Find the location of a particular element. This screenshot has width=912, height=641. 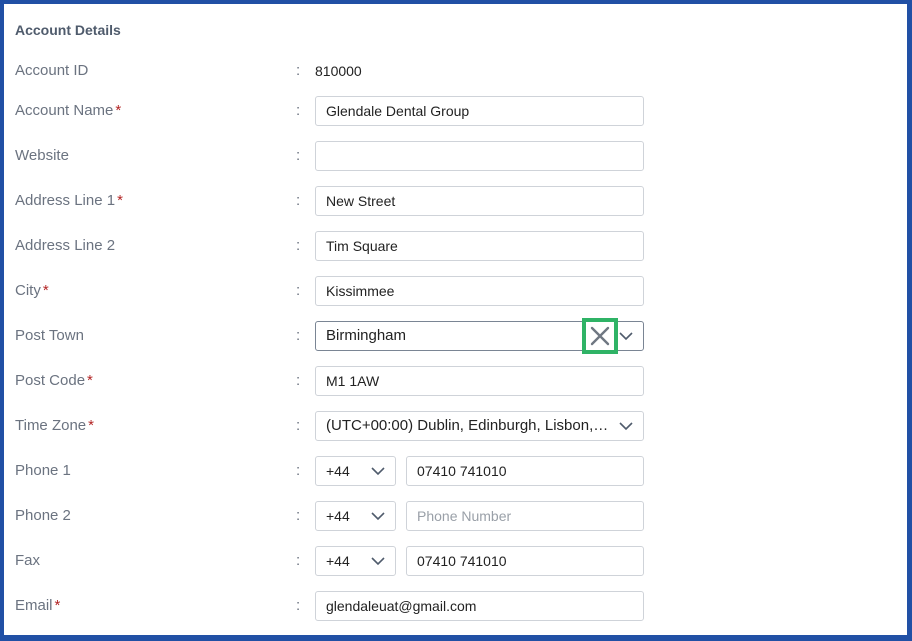

post-code-input is located at coordinates (479, 381).